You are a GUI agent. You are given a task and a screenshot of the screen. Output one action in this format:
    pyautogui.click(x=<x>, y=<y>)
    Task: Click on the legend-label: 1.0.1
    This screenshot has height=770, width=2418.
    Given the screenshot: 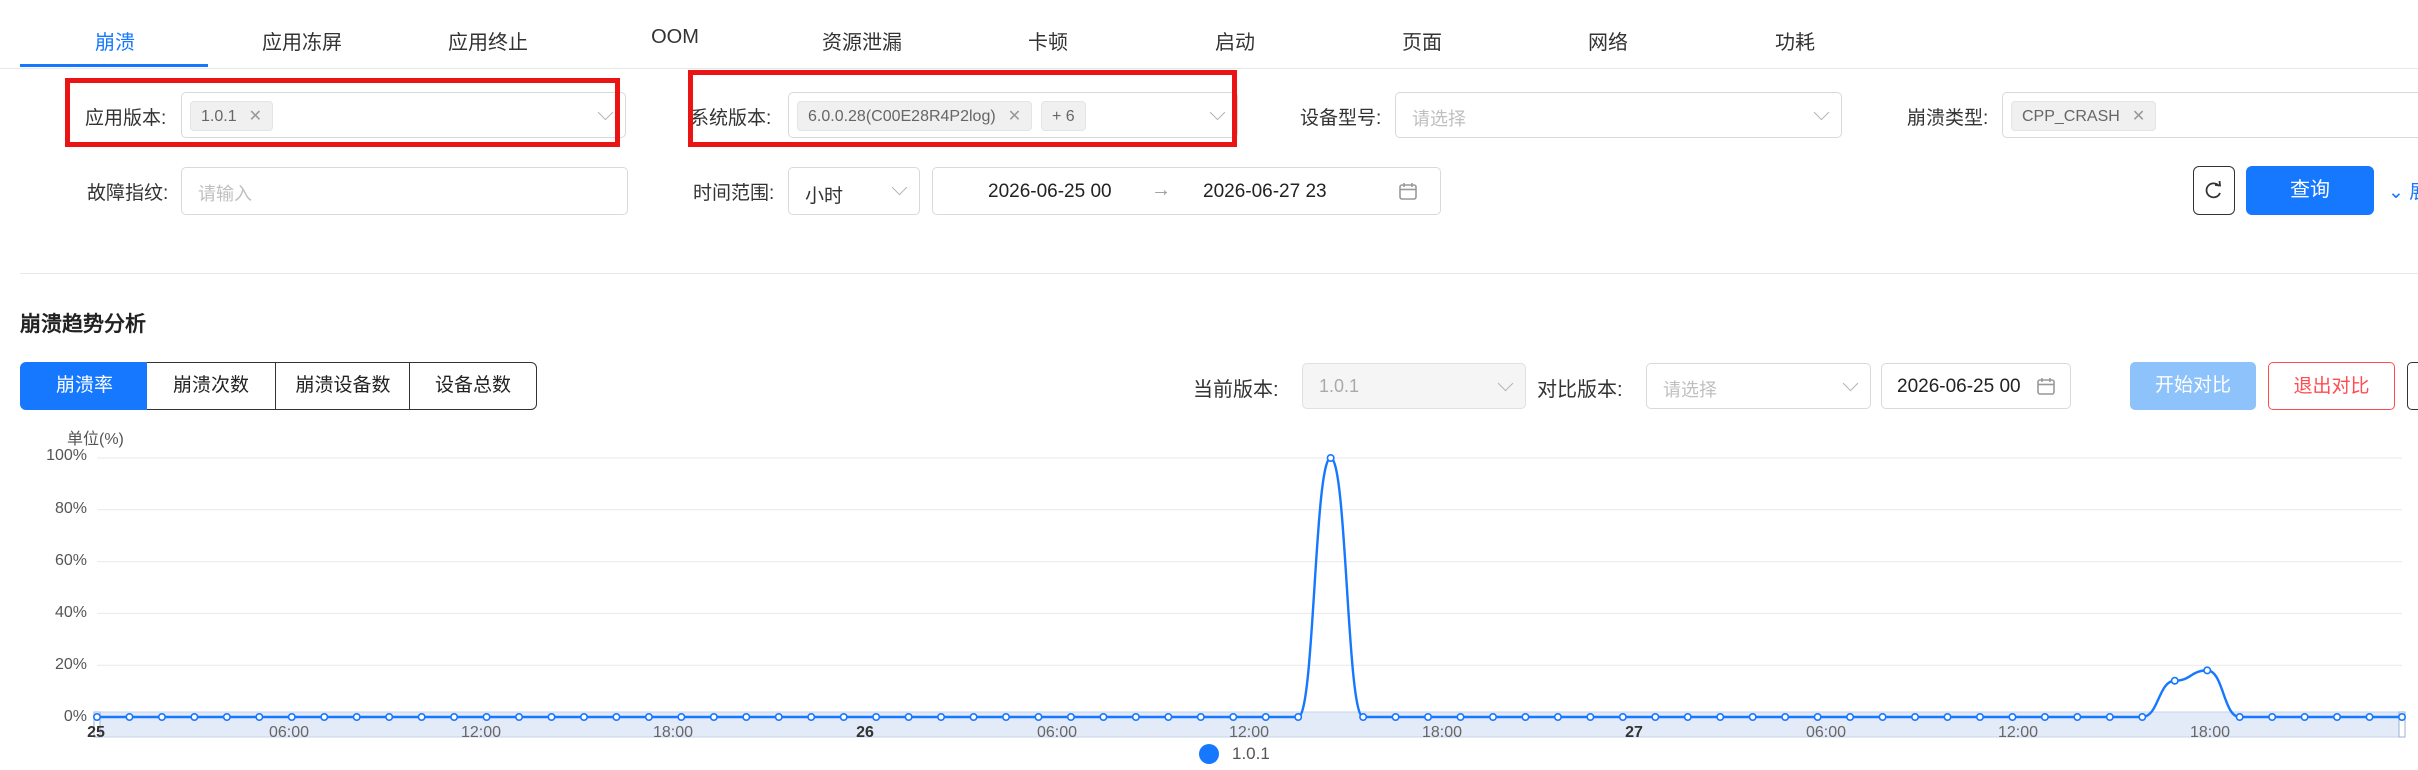 What is the action you would take?
    pyautogui.click(x=1251, y=754)
    